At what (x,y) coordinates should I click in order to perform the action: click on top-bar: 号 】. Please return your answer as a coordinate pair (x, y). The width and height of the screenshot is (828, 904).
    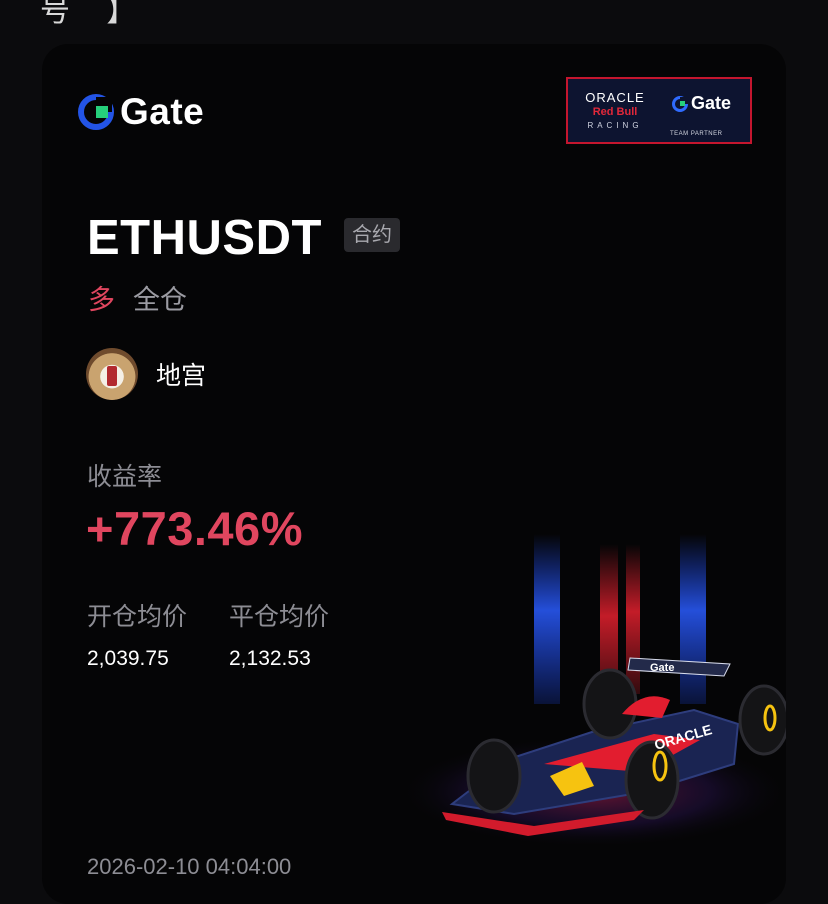
    Looking at the image, I should click on (414, 20).